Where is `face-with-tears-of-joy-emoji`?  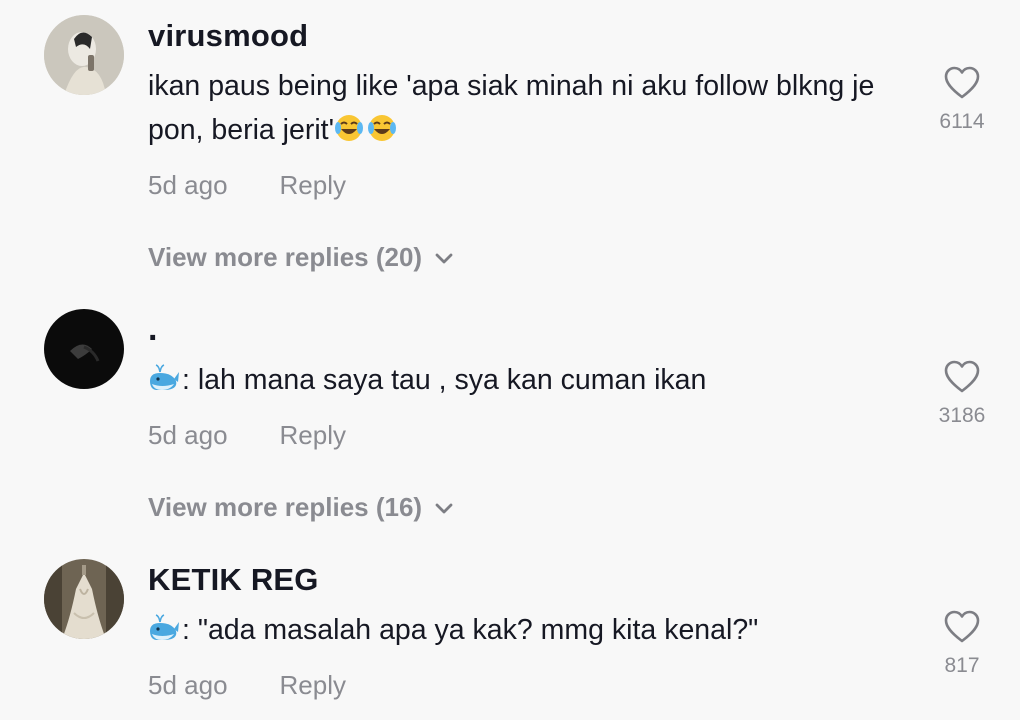
face-with-tears-of-joy-emoji is located at coordinates (366, 134).